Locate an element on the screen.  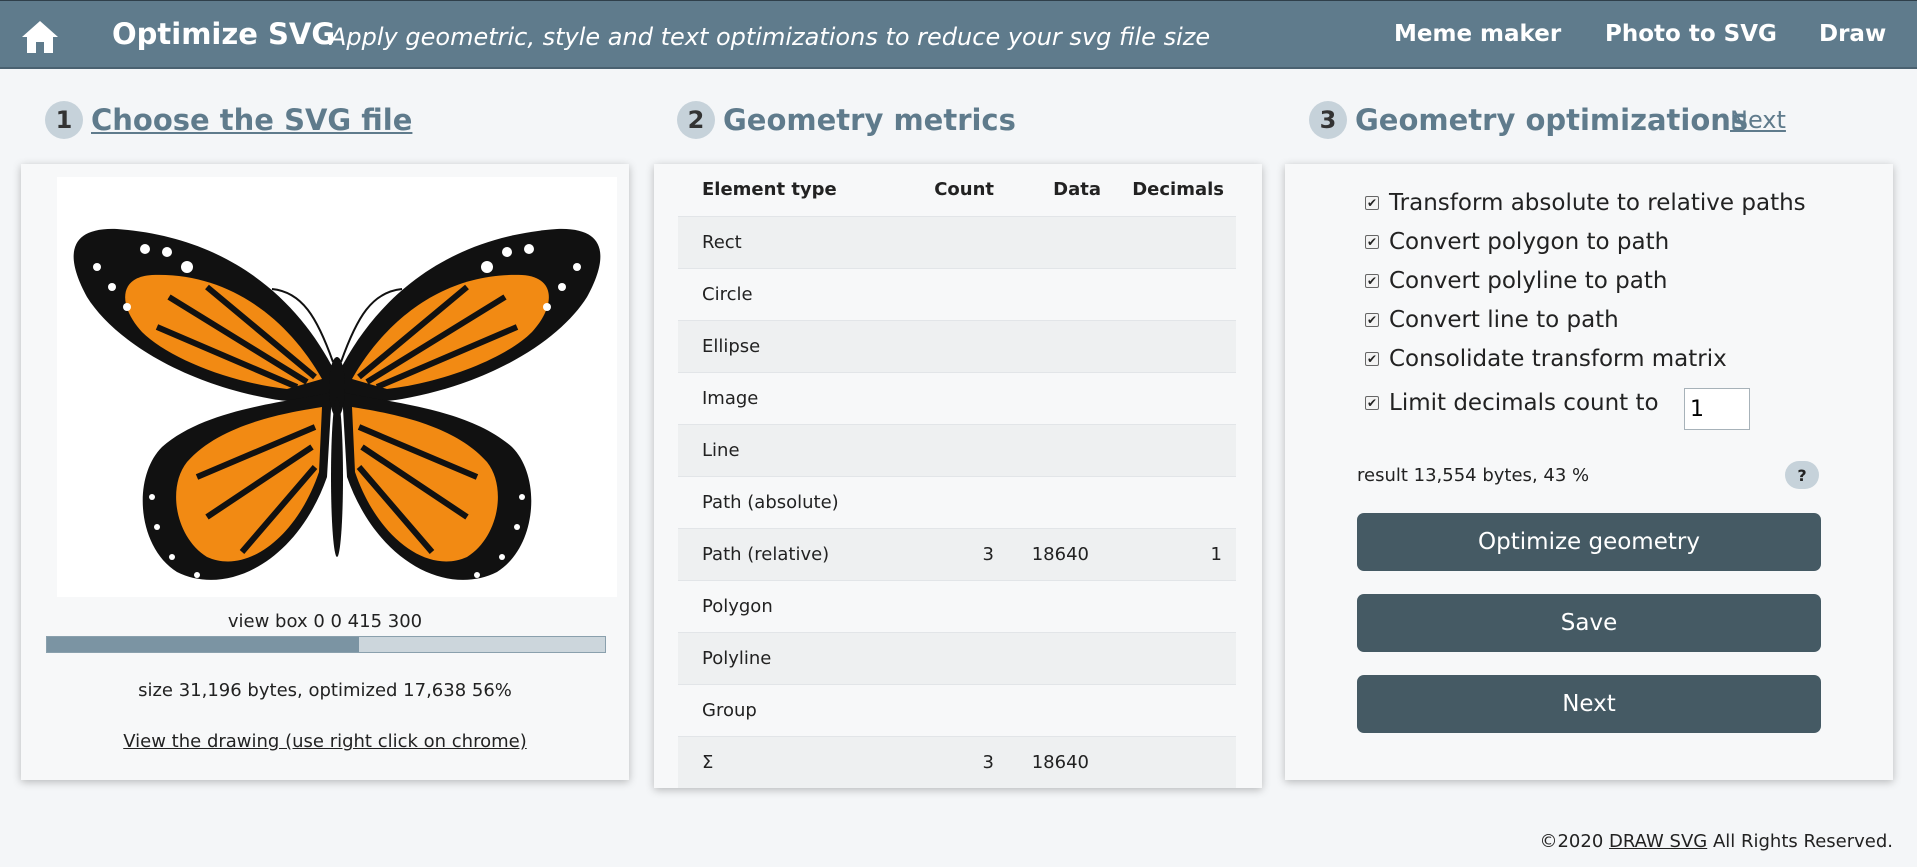
cell-element-type: Group is located at coordinates (787, 709).